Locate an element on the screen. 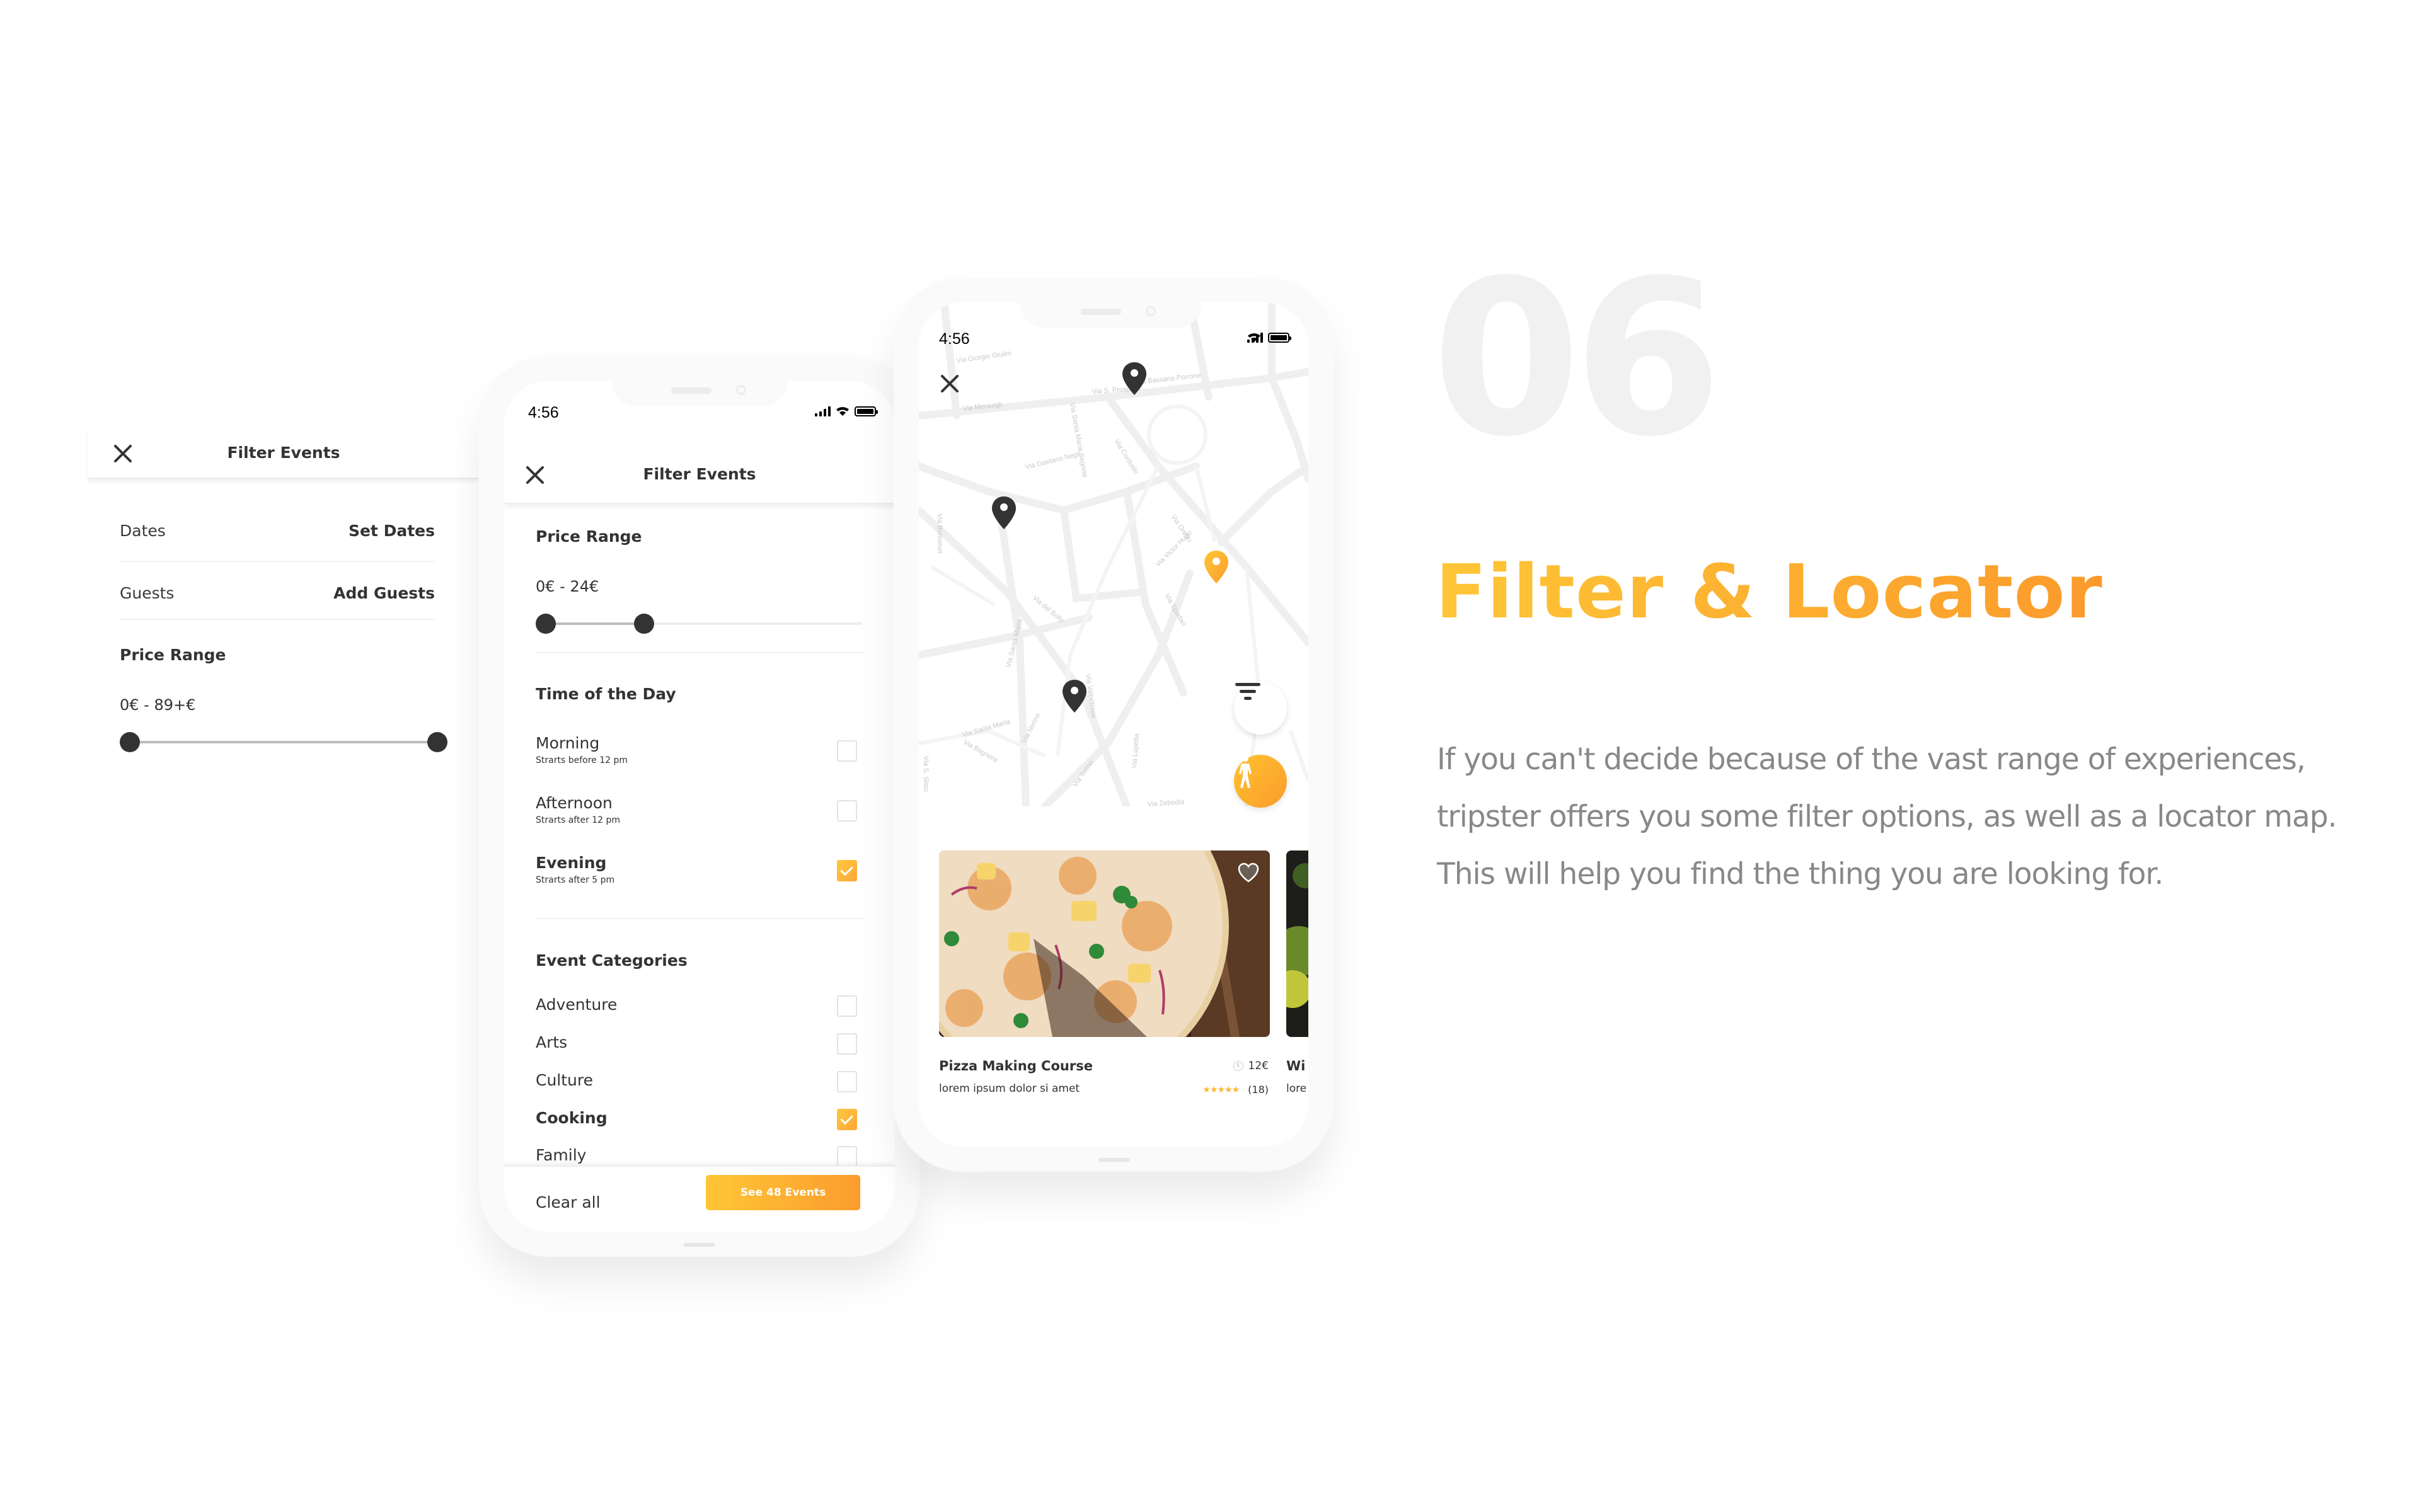 Image resolution: width=2420 pixels, height=1512 pixels. checkbox-family is located at coordinates (847, 1156).